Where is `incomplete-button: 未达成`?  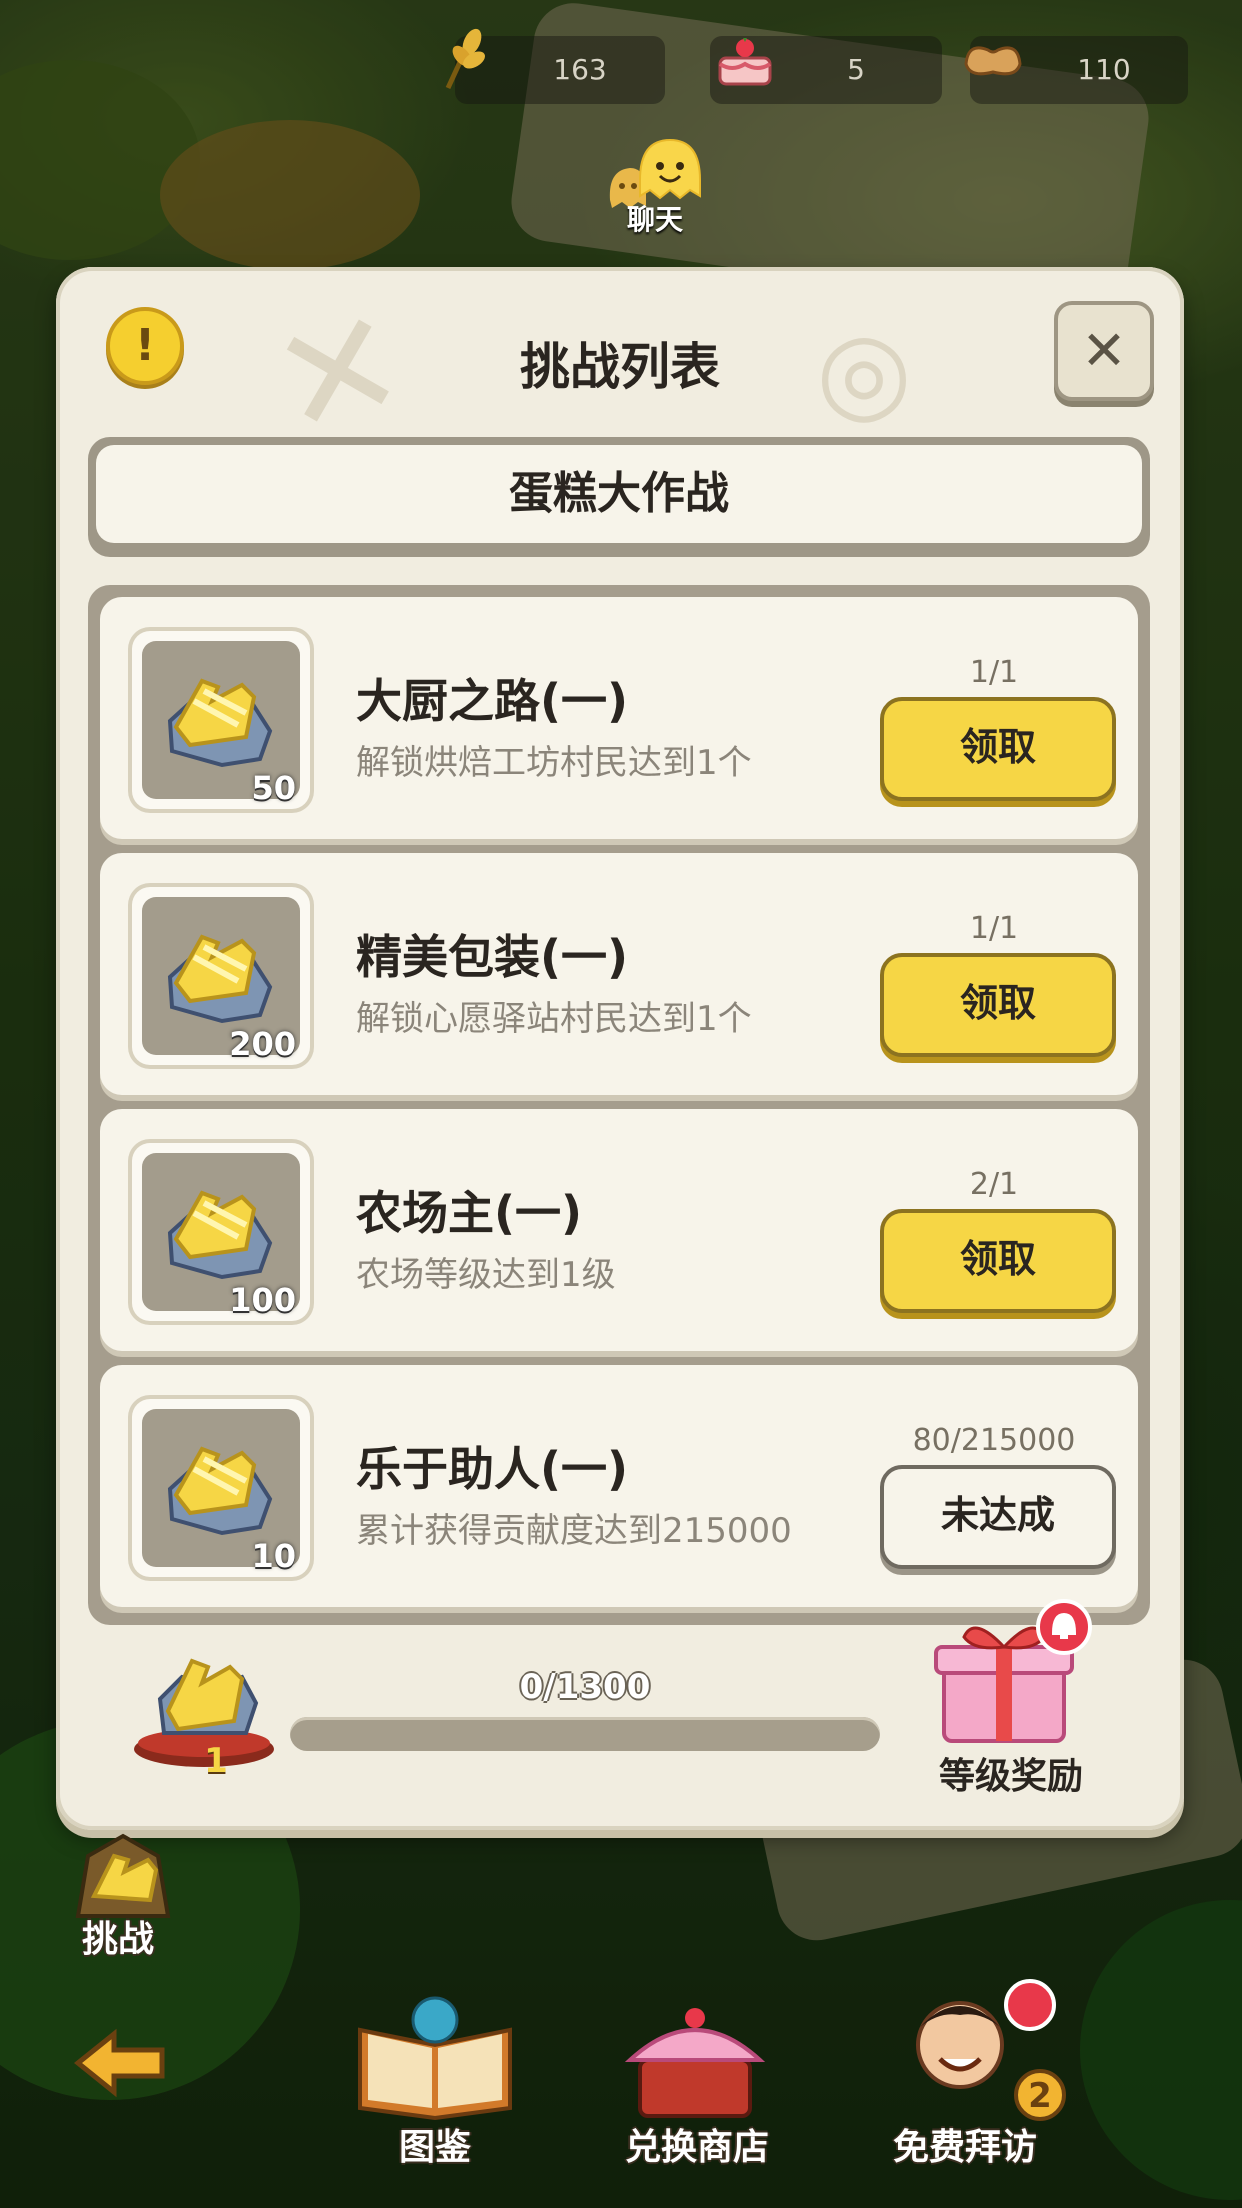 incomplete-button: 未达成 is located at coordinates (998, 1517).